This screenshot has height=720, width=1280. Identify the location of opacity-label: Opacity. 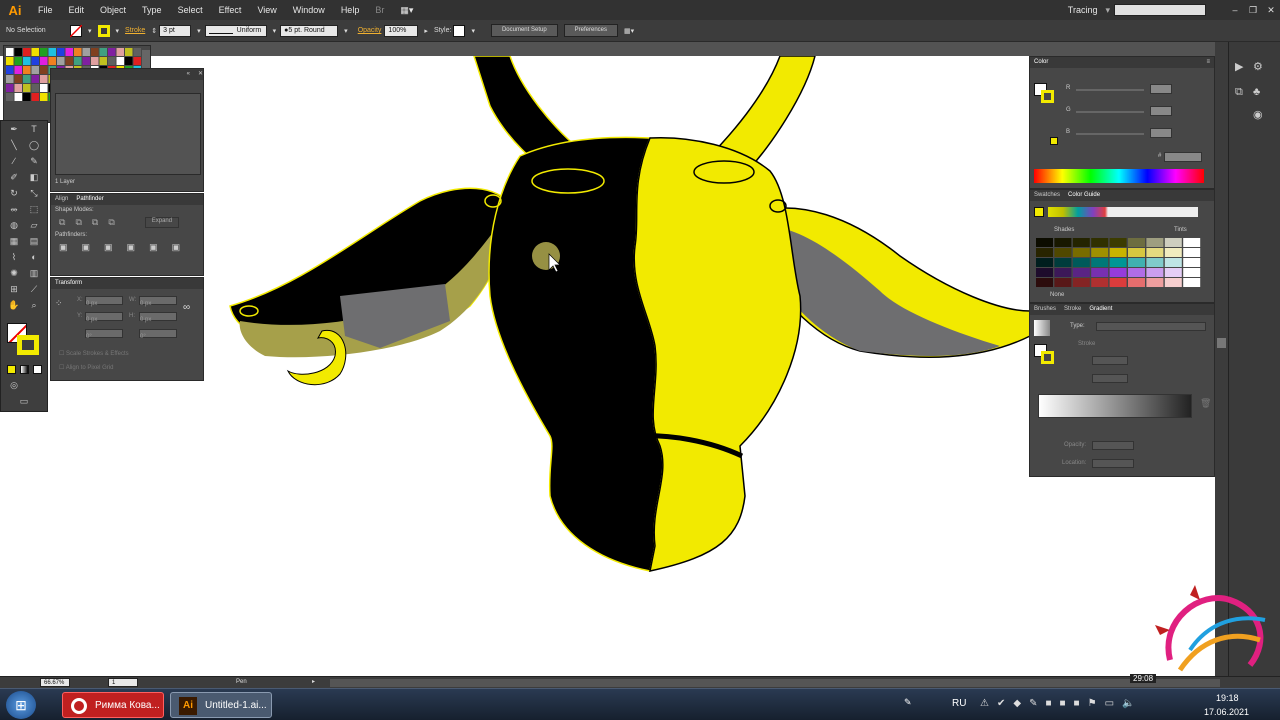
(370, 30).